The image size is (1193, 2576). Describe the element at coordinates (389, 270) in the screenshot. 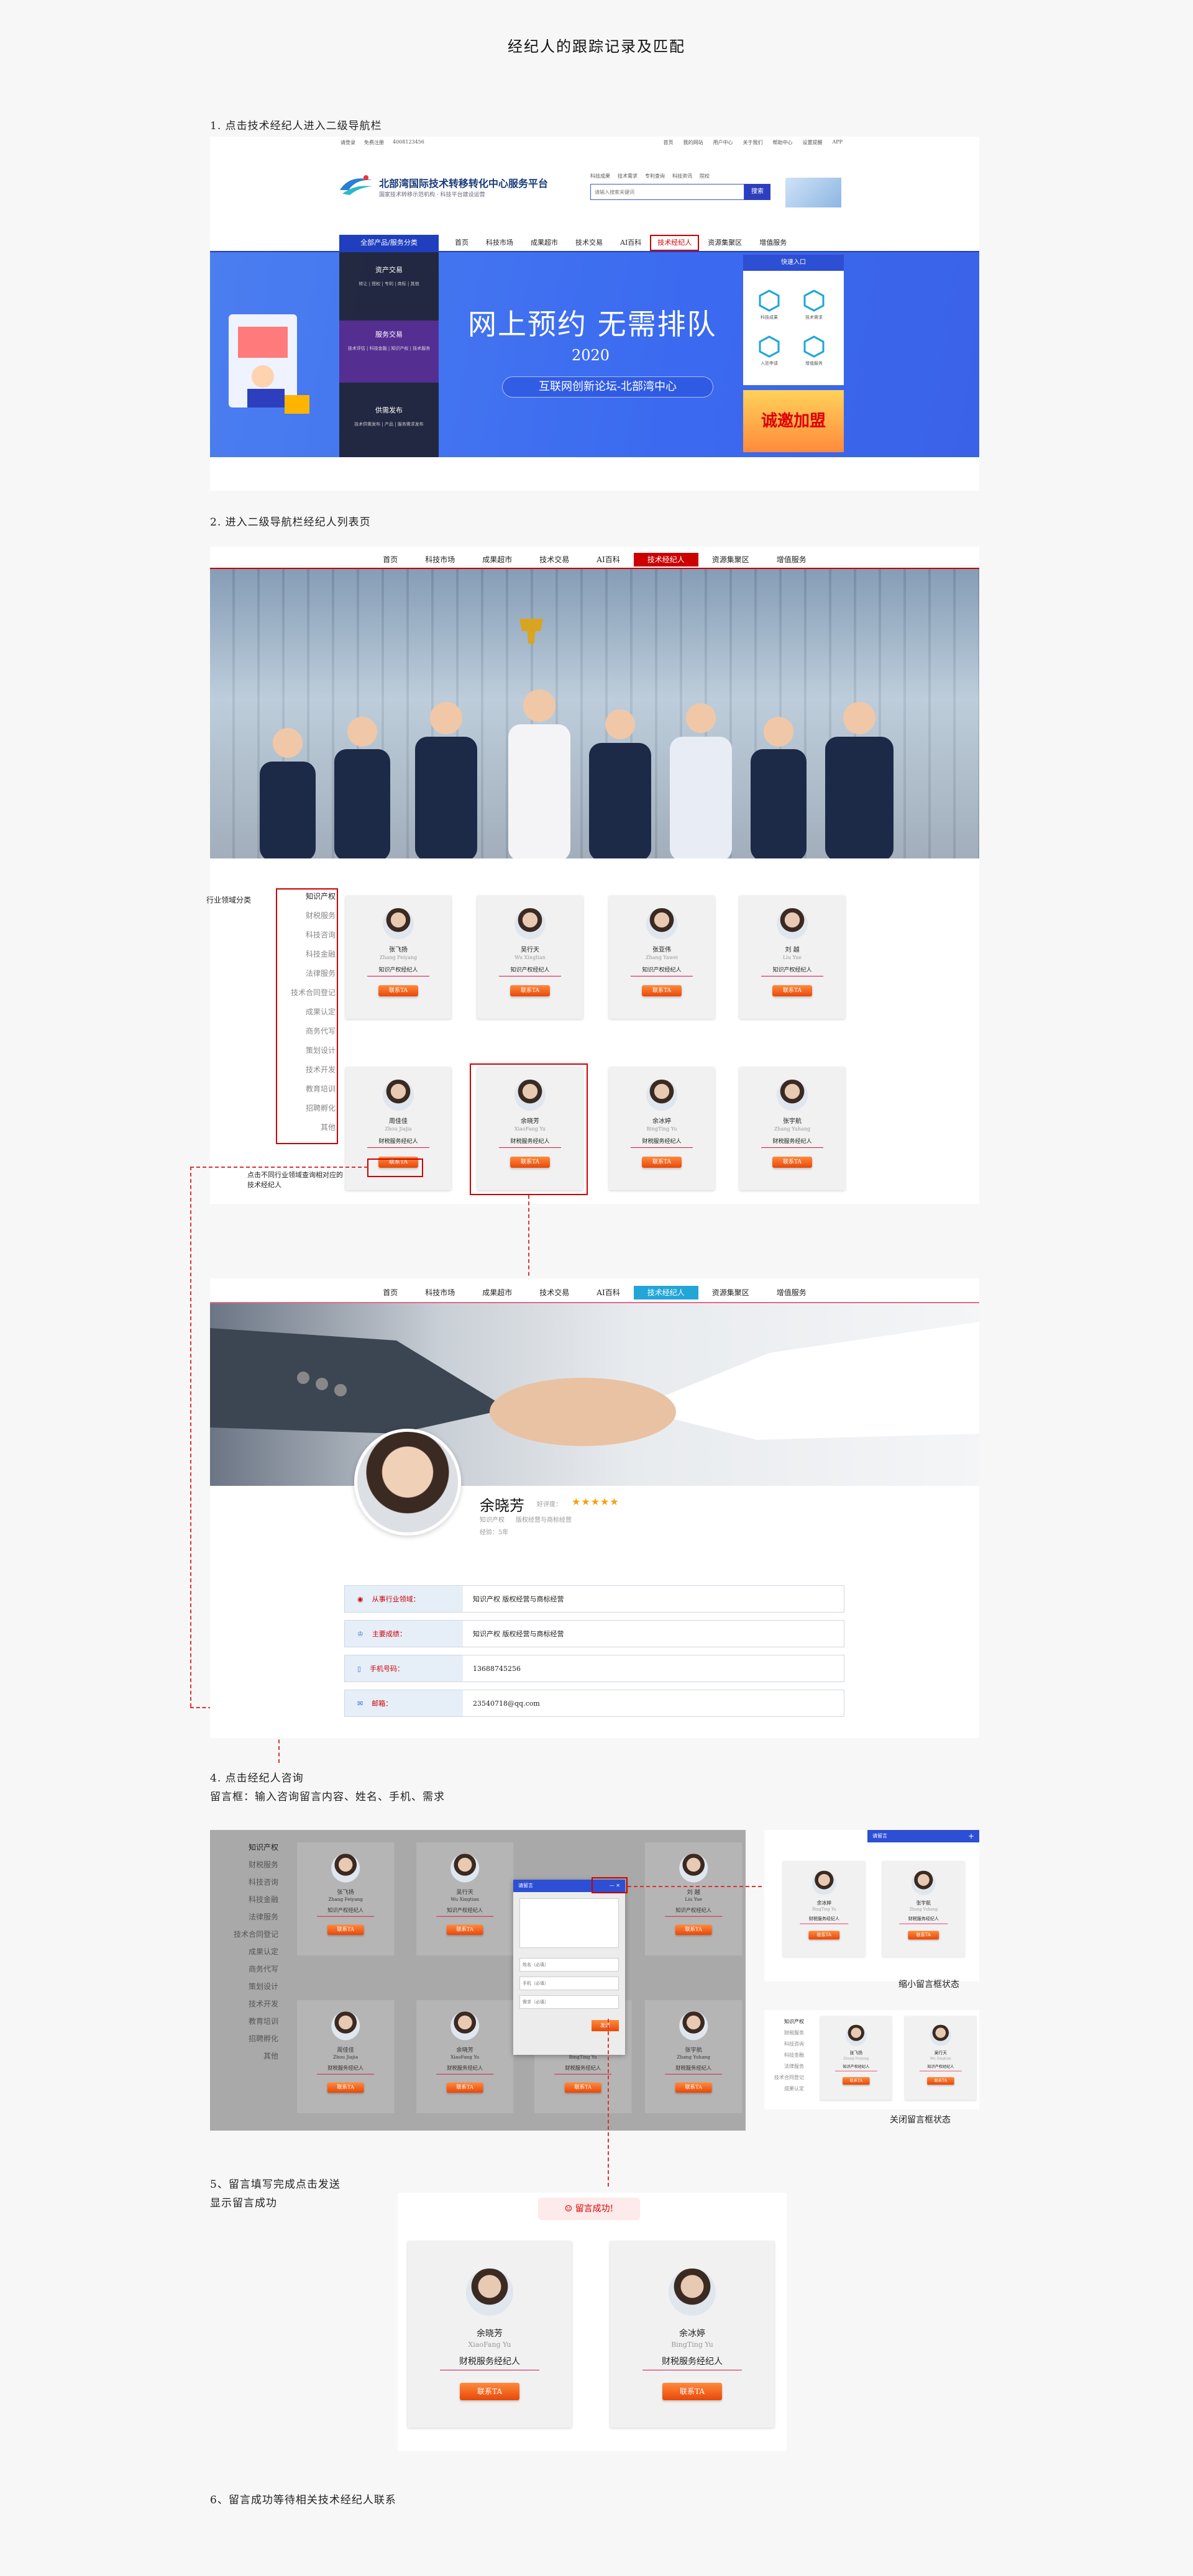

I see `side-menu-title: 资产交易` at that location.